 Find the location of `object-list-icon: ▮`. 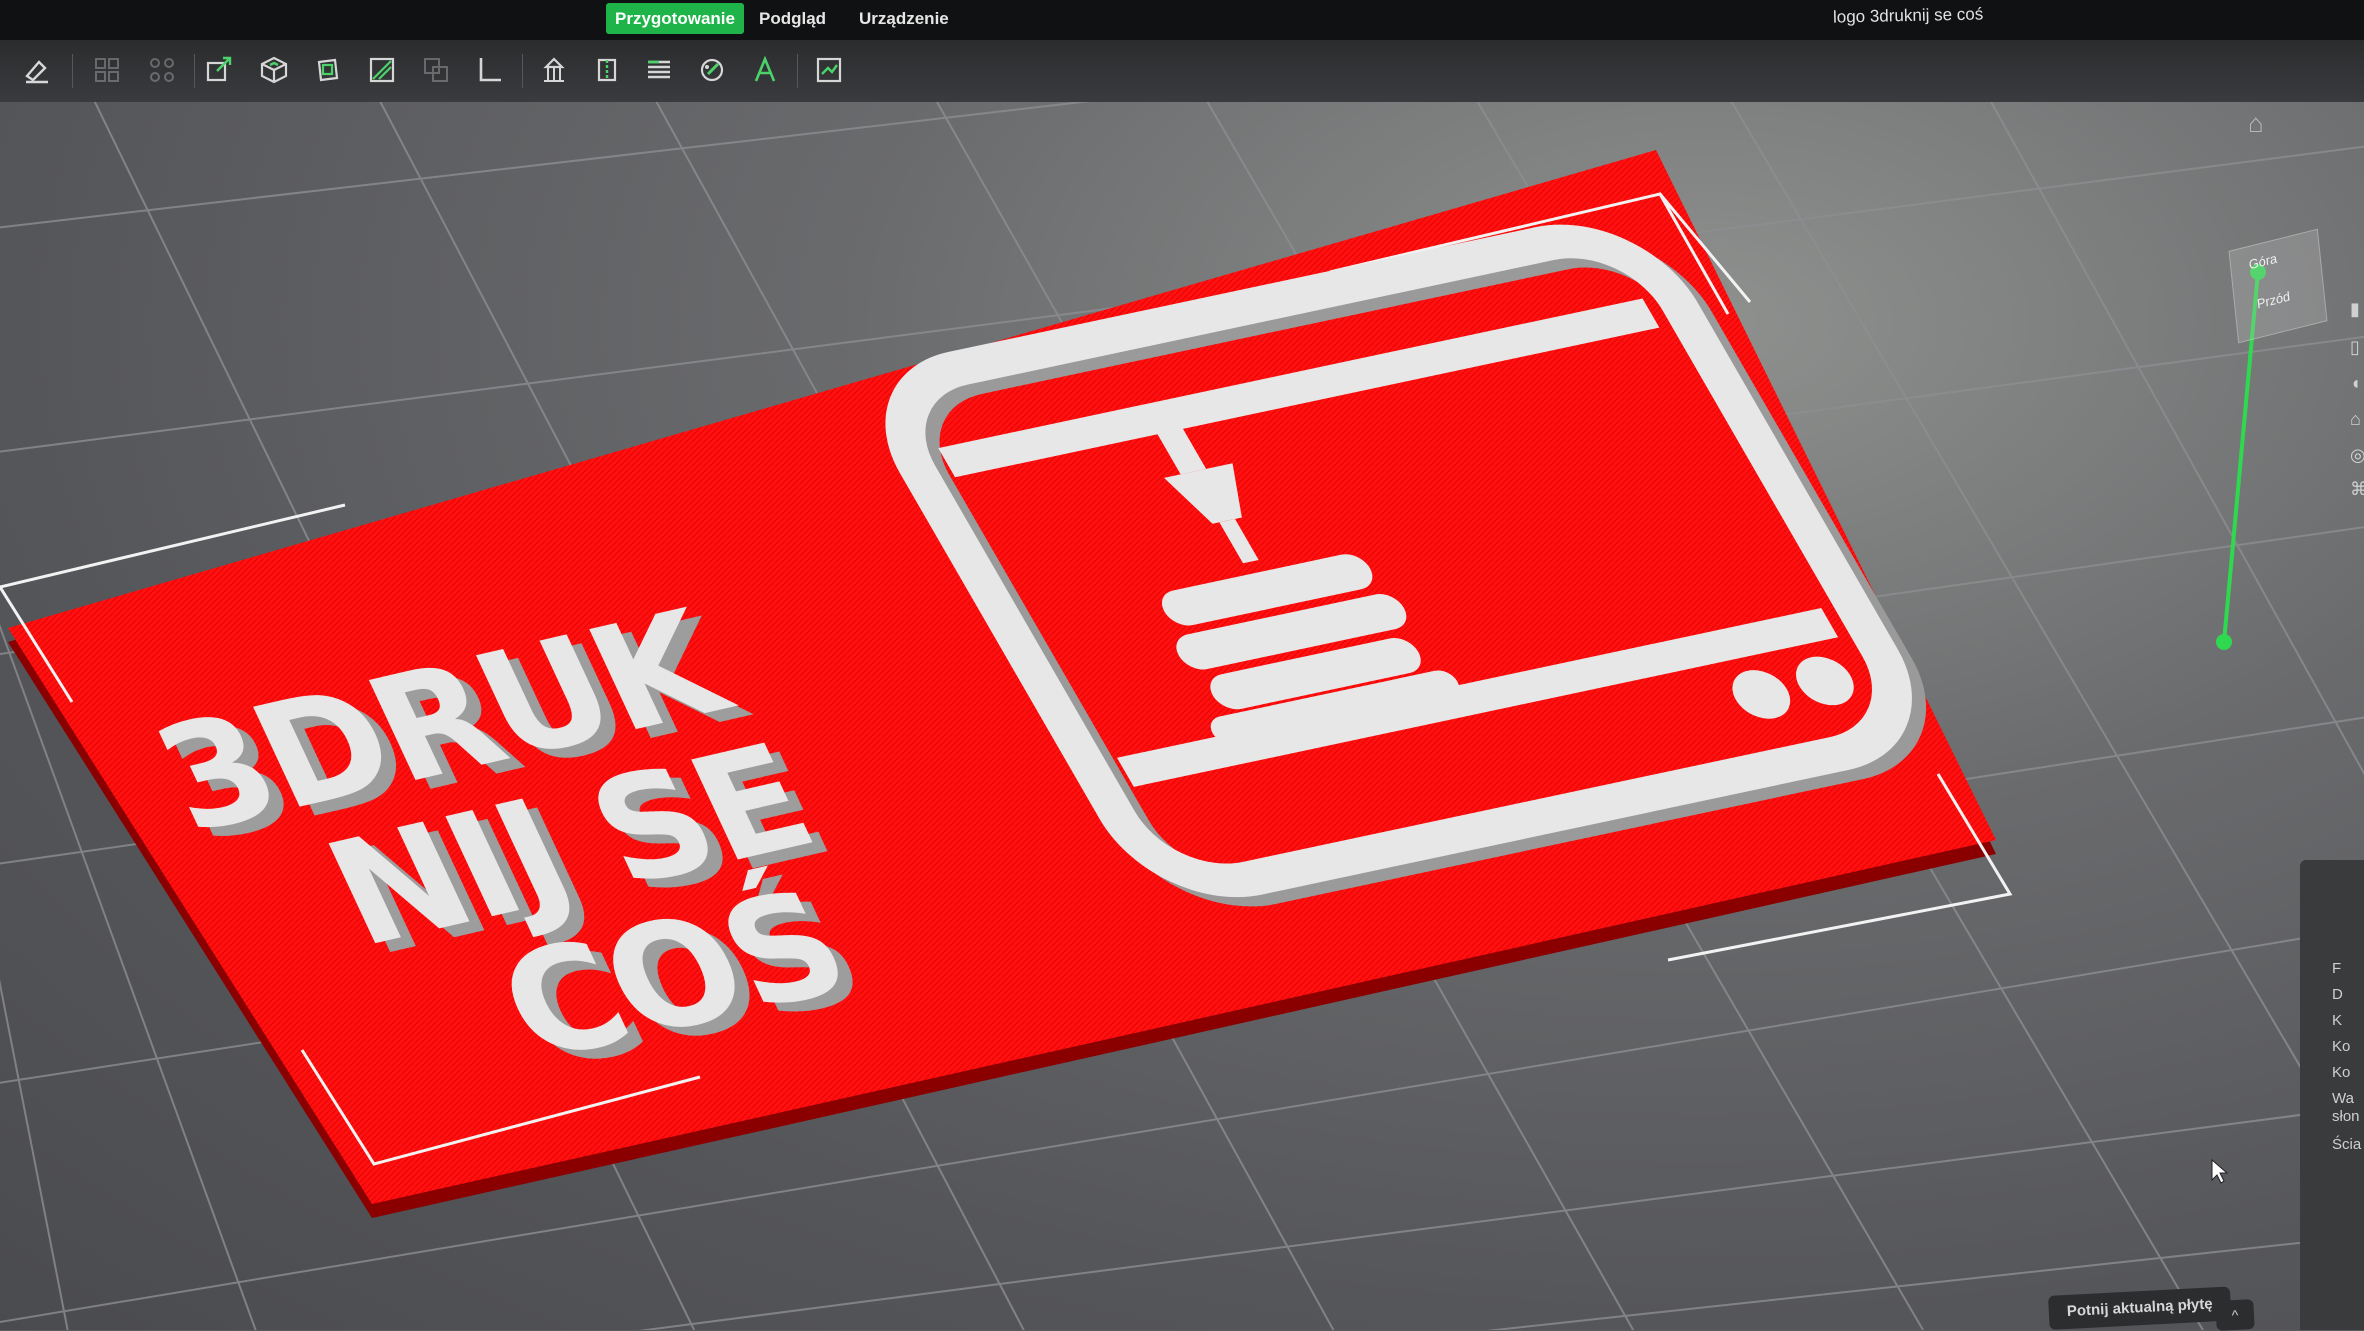

object-list-icon: ▮ is located at coordinates (2357, 309).